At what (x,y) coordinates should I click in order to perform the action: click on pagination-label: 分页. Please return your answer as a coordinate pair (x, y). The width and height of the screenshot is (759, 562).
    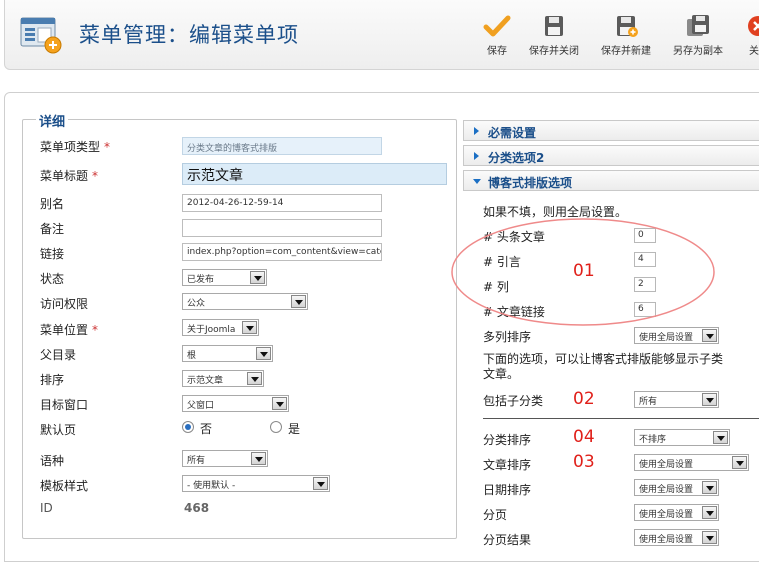
    Looking at the image, I should click on (495, 515).